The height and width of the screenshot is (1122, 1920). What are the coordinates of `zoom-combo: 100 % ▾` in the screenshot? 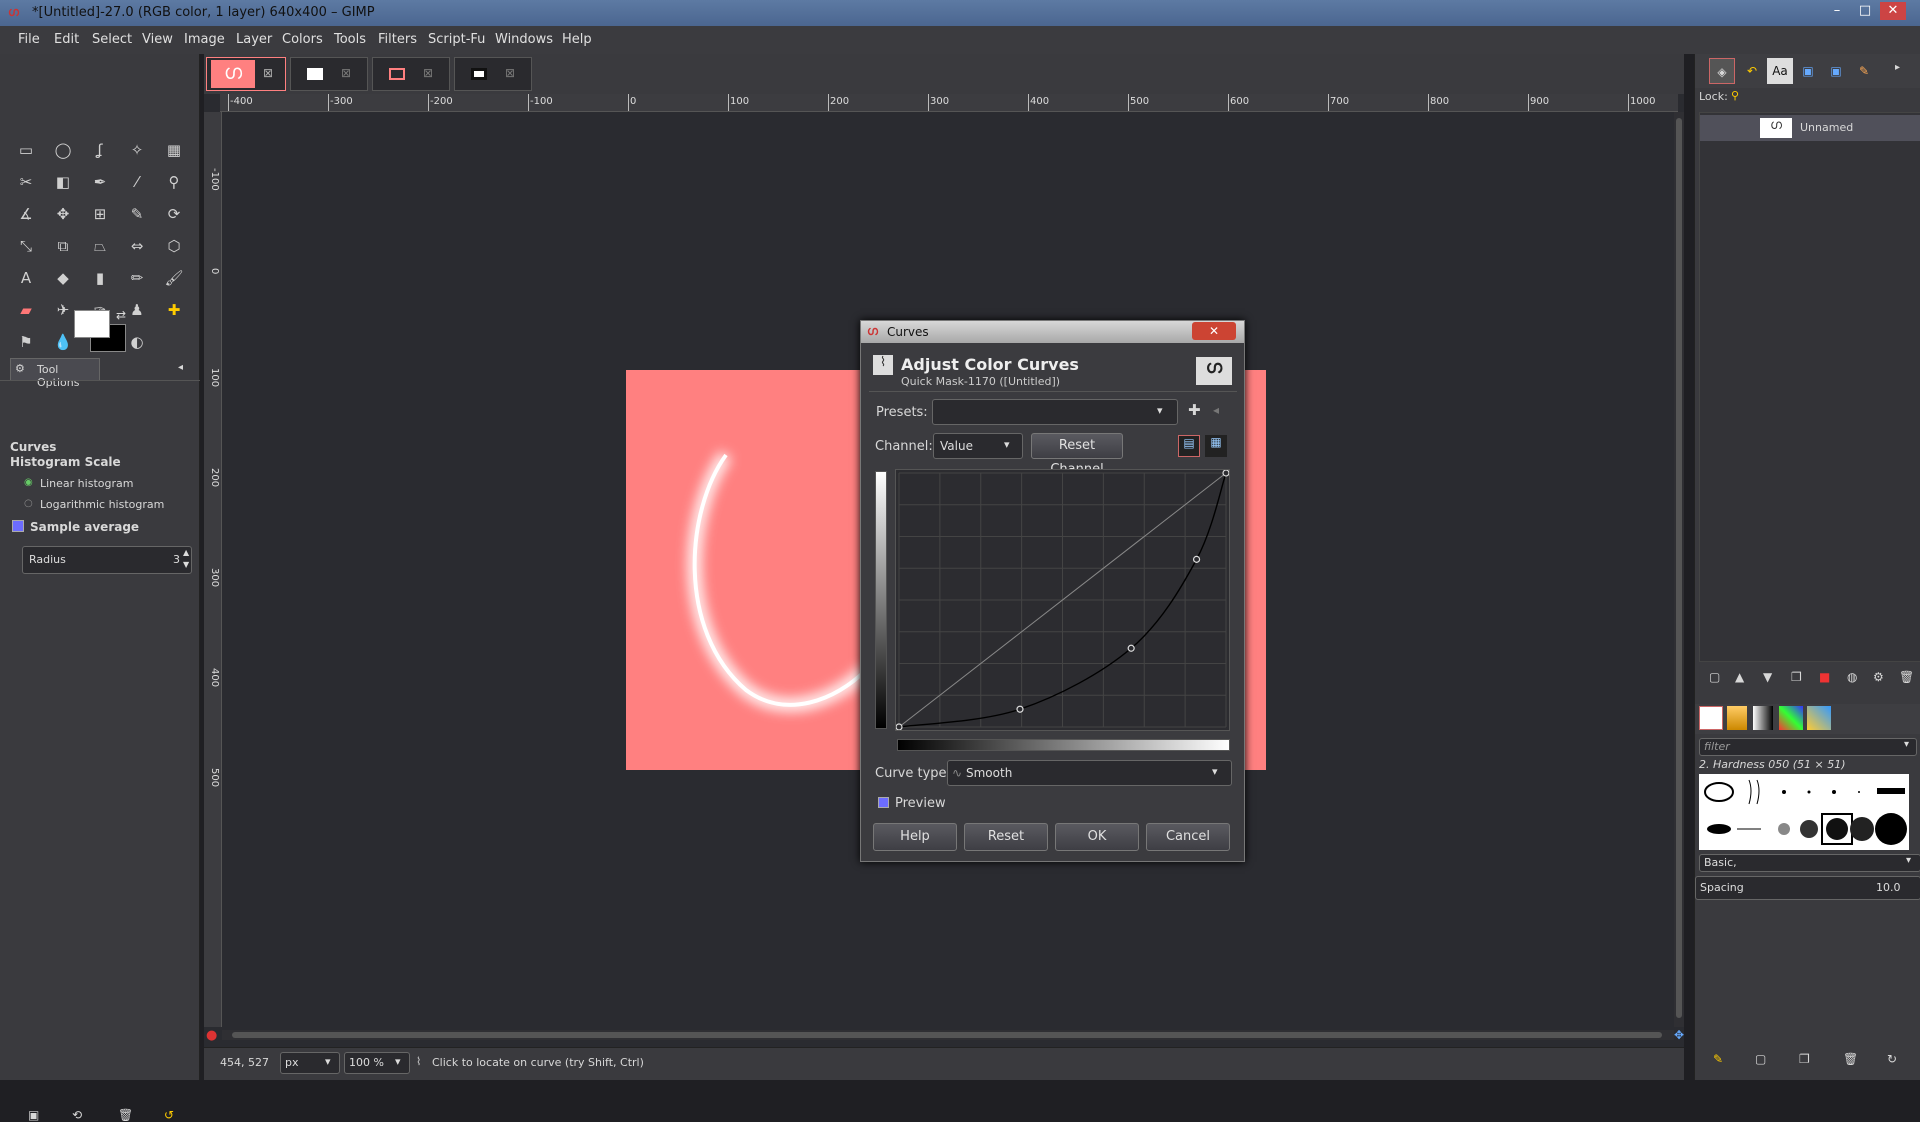 It's located at (377, 1063).